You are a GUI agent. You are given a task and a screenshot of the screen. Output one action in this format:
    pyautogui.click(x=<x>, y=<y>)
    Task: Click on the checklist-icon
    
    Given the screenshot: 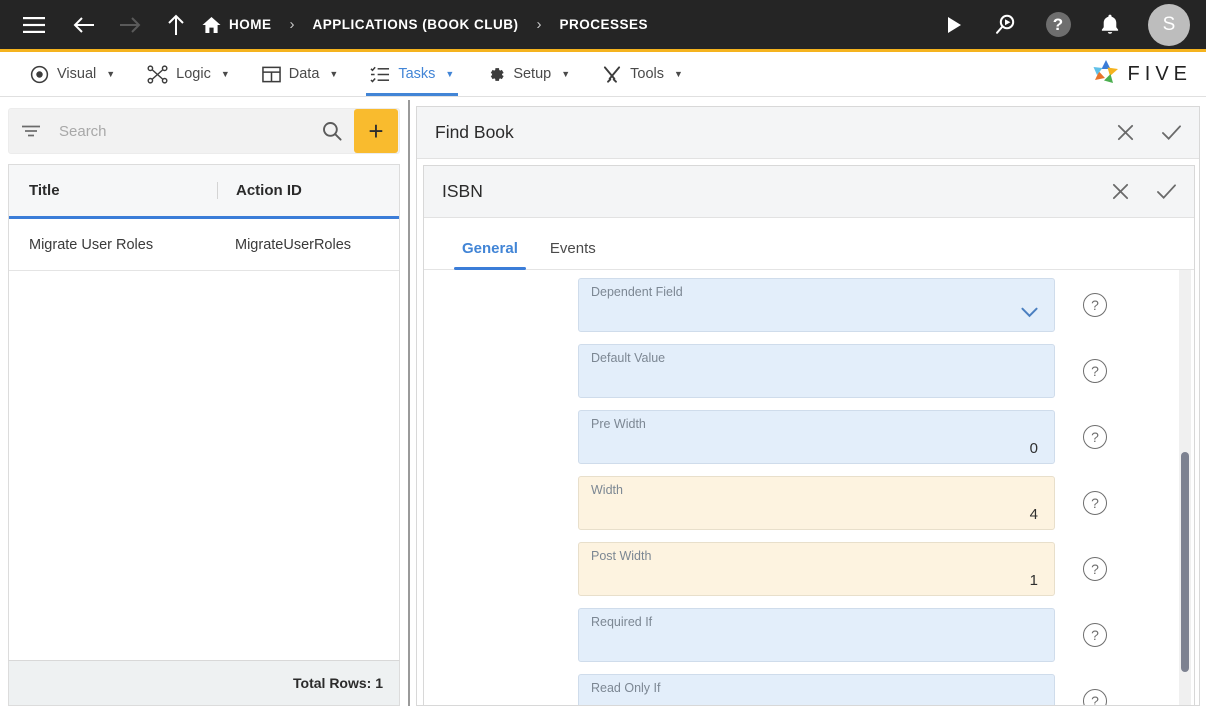 What is the action you would take?
    pyautogui.click(x=380, y=74)
    